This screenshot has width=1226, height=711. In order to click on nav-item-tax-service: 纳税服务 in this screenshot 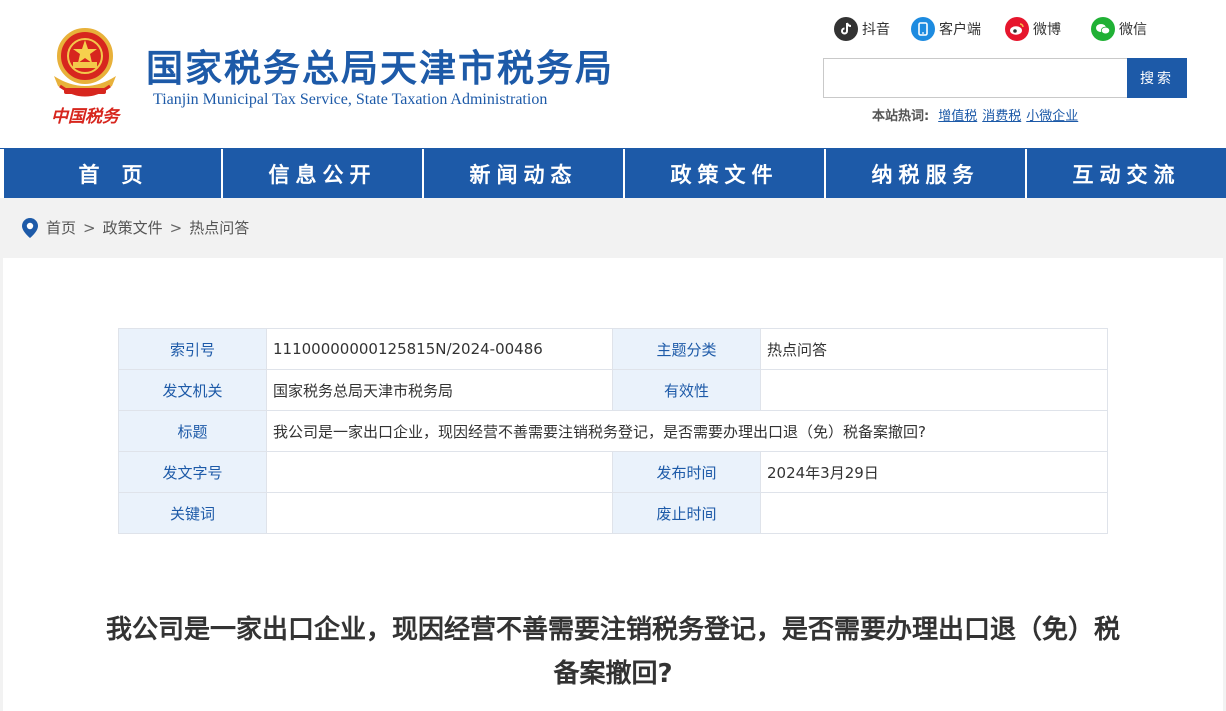, I will do `click(924, 173)`.